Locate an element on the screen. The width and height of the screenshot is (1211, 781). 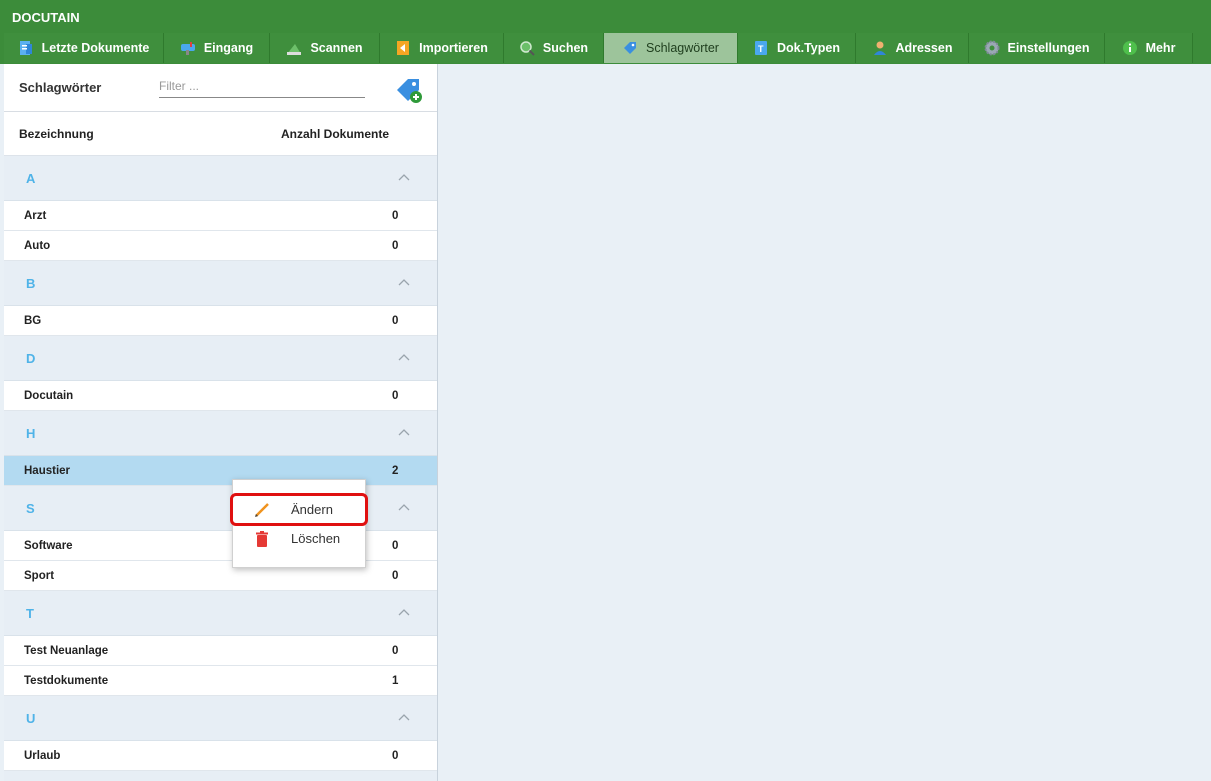
toolbar-schlagwoerter-button: Schlagwörter is located at coordinates (671, 48).